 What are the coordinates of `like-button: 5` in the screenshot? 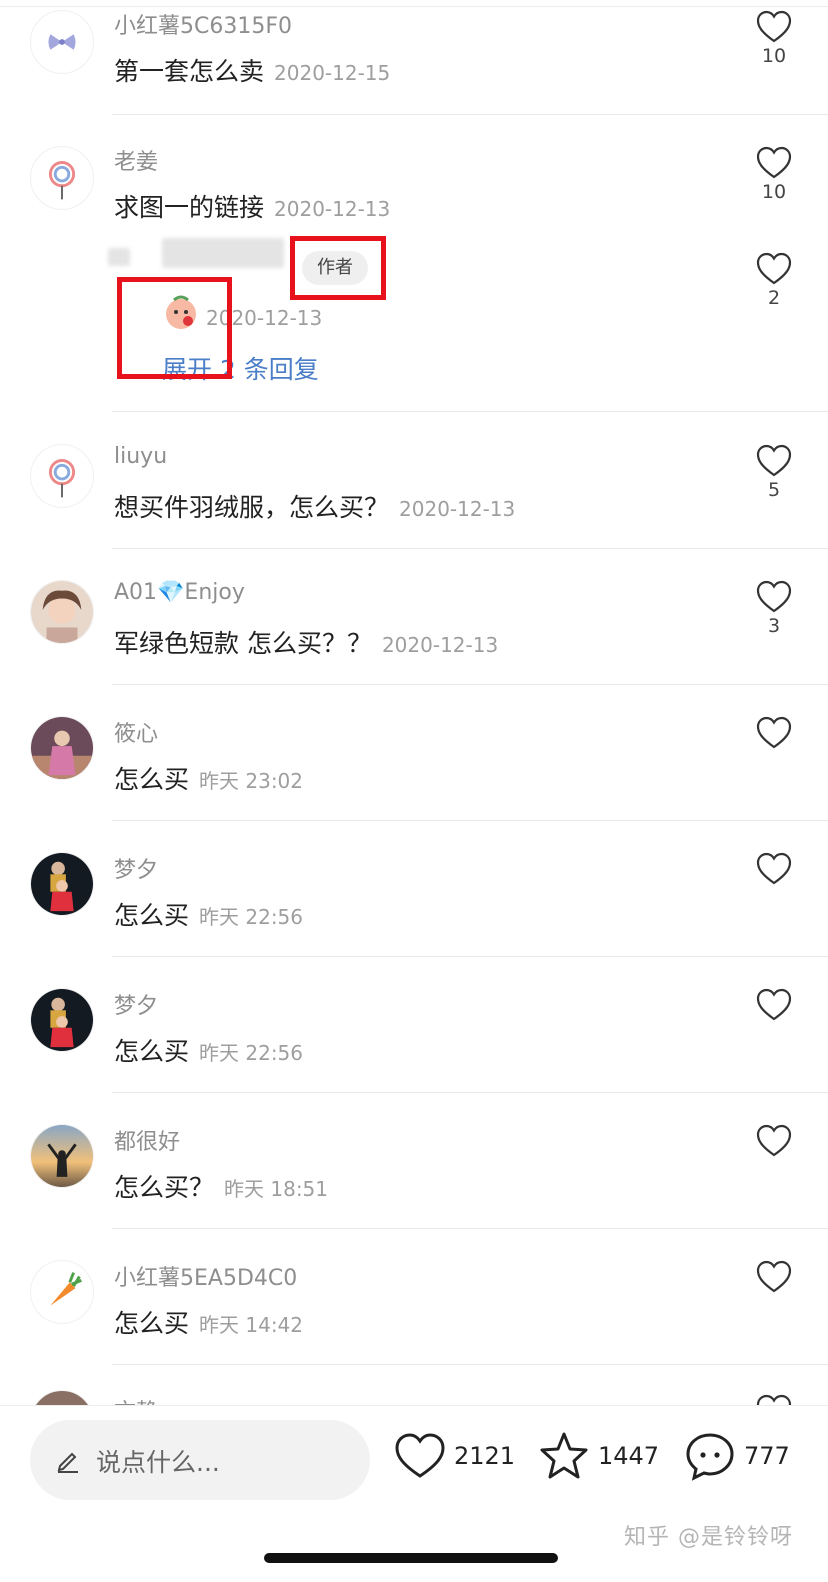 It's located at (774, 473).